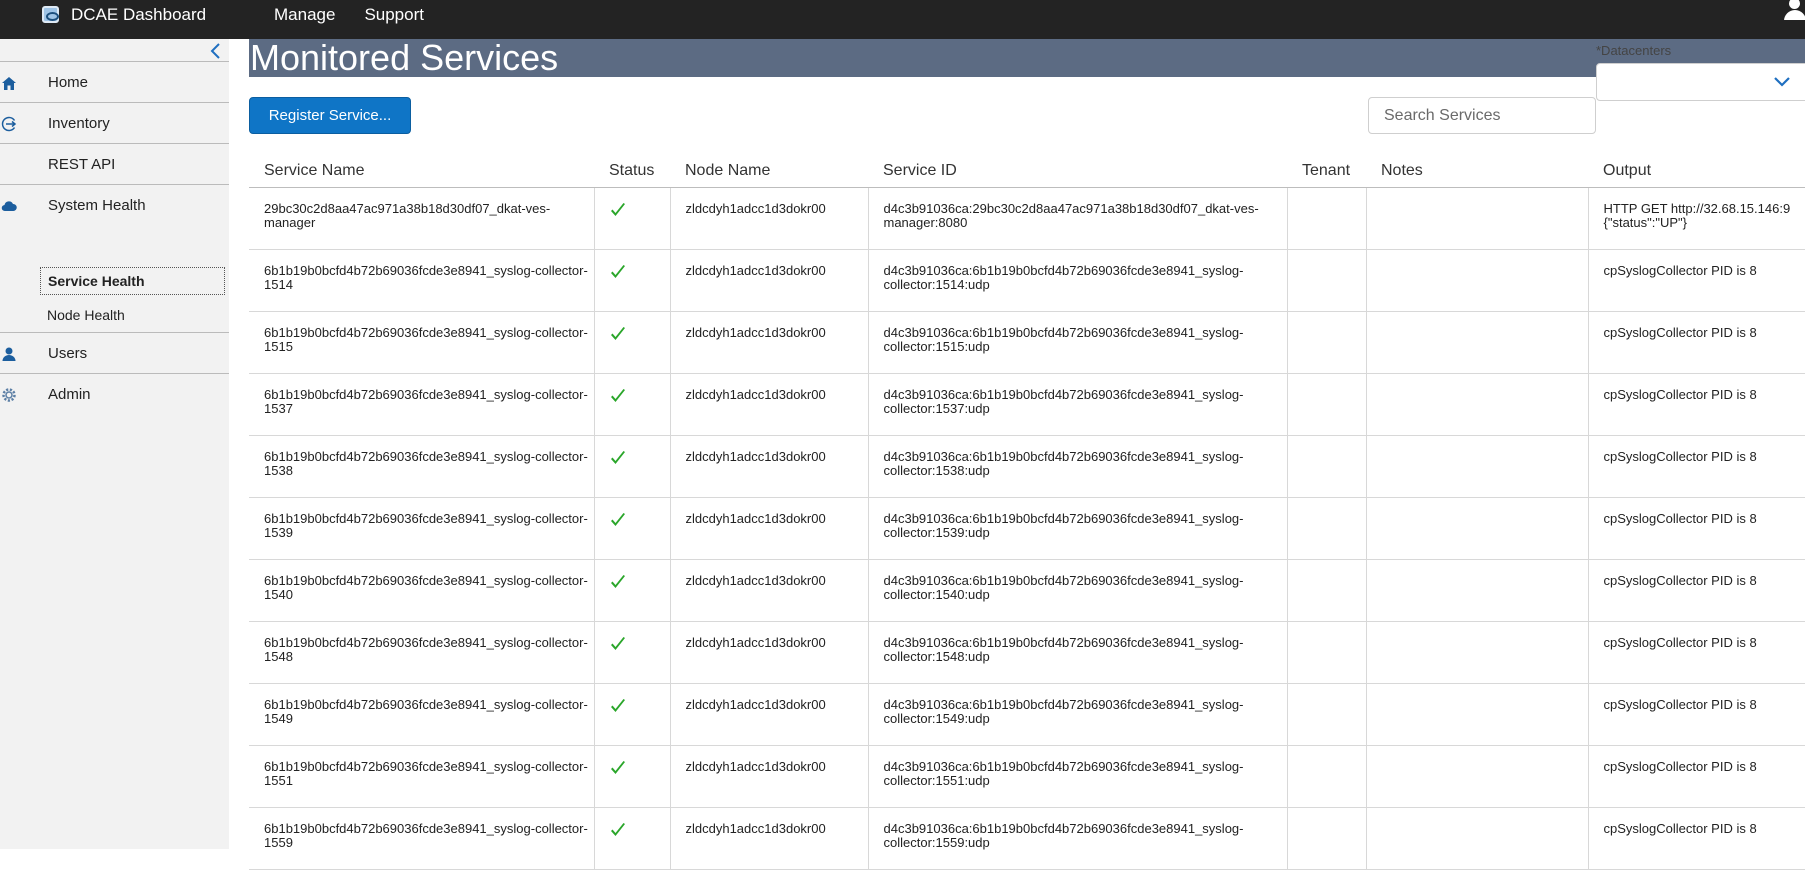  Describe the element at coordinates (1482, 115) in the screenshot. I see `search-services-input` at that location.